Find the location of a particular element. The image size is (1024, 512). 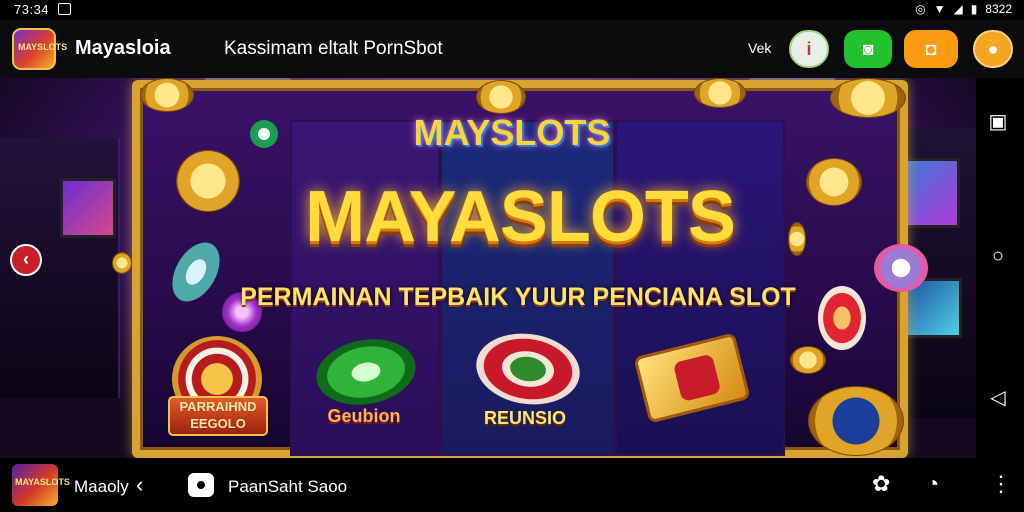

info-button: i is located at coordinates (809, 49).